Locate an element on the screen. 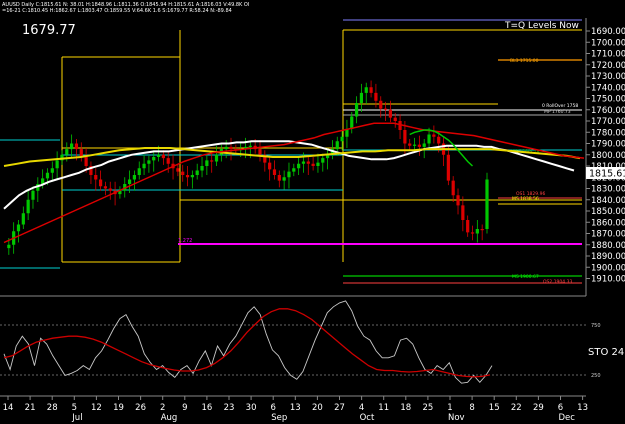  x-tick-label: 16 is located at coordinates (206, 408).